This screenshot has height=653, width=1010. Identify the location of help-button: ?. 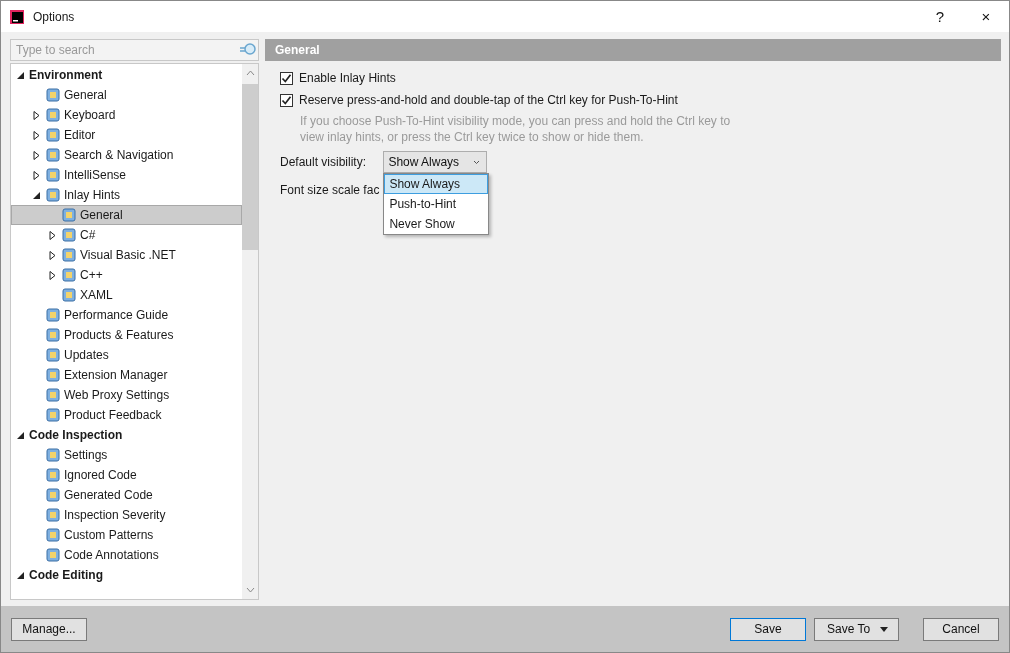
(940, 16).